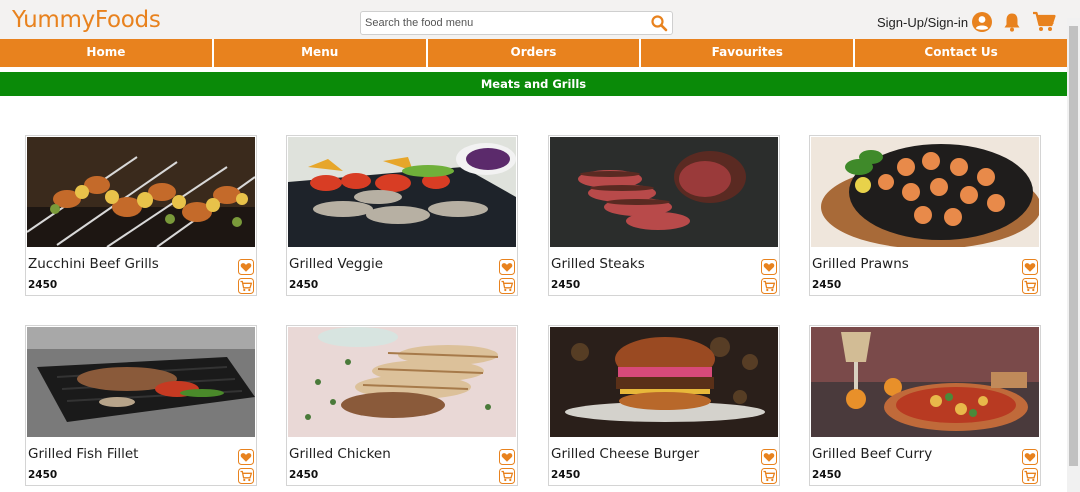  Describe the element at coordinates (107, 53) in the screenshot. I see `nav-item-home: Home` at that location.